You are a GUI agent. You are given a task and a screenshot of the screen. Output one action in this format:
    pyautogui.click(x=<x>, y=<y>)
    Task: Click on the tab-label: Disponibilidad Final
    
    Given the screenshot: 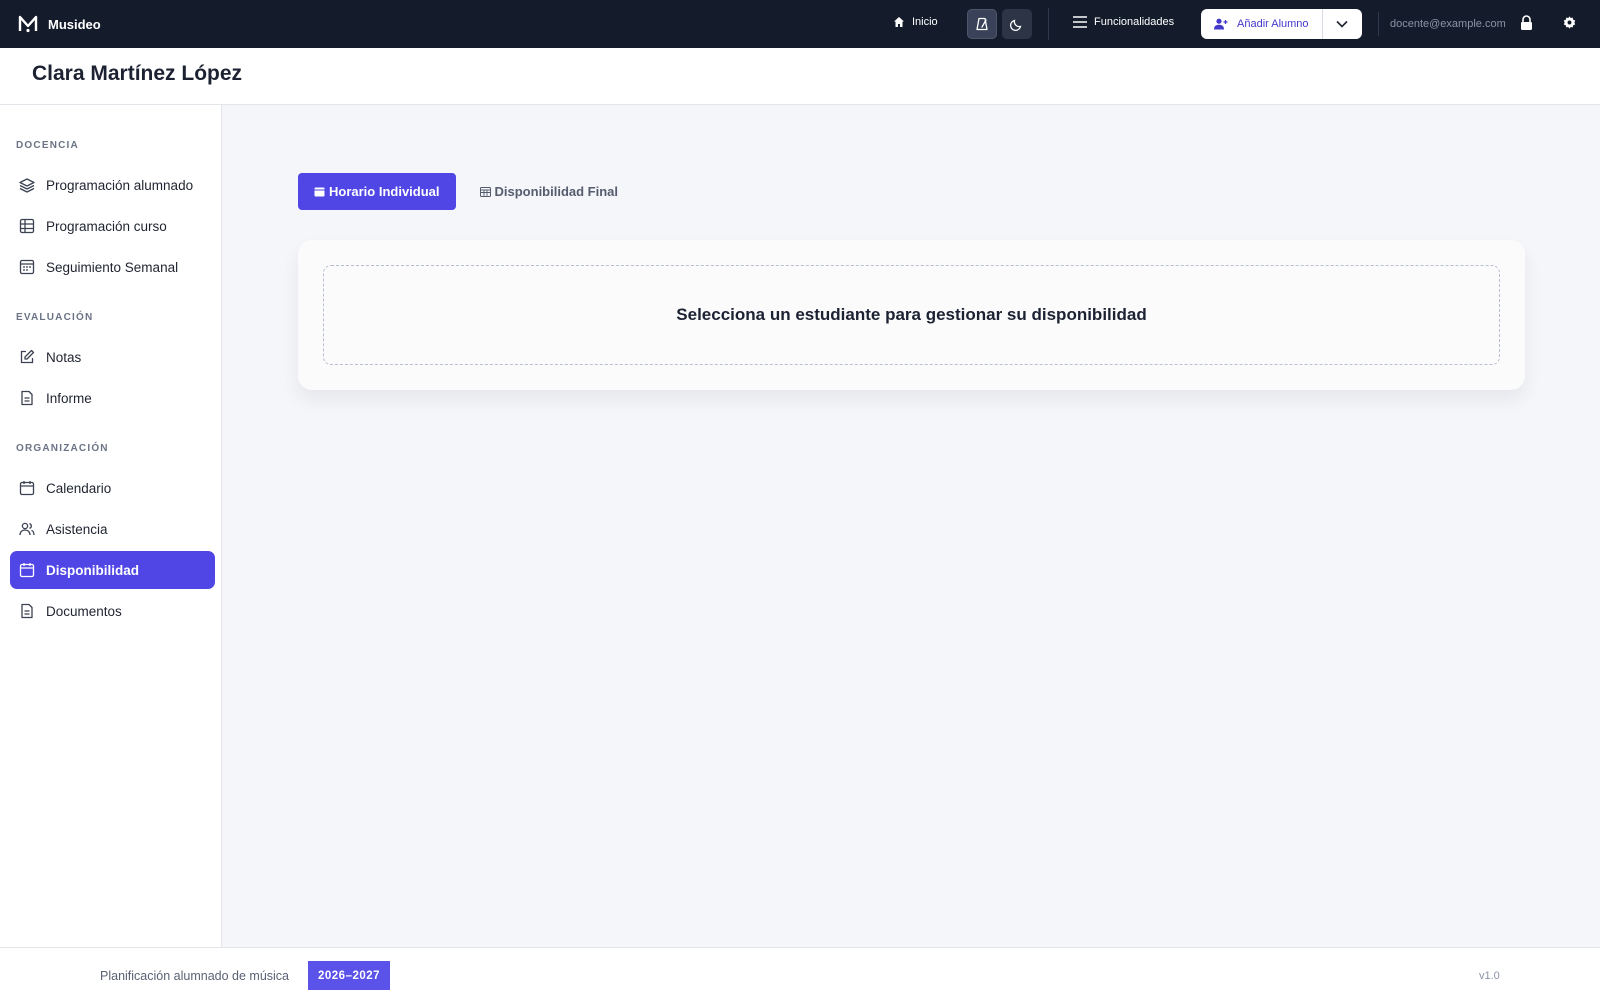 What is the action you would take?
    pyautogui.click(x=556, y=191)
    